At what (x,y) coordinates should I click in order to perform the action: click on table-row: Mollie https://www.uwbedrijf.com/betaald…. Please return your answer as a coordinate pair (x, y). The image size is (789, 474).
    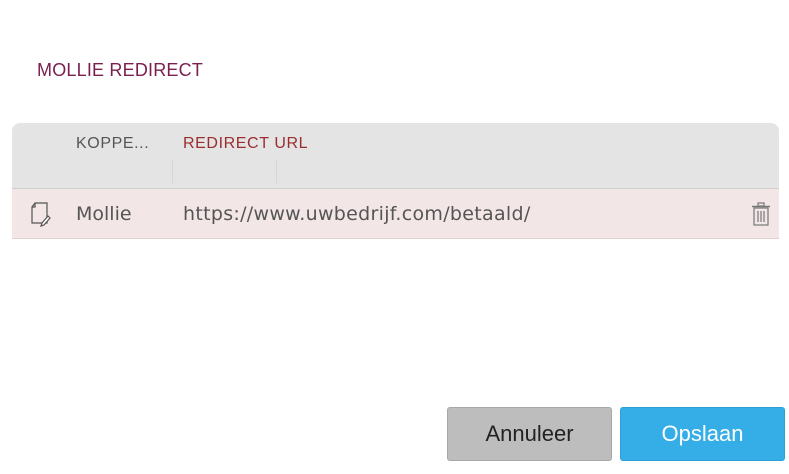
    Looking at the image, I should click on (395, 214).